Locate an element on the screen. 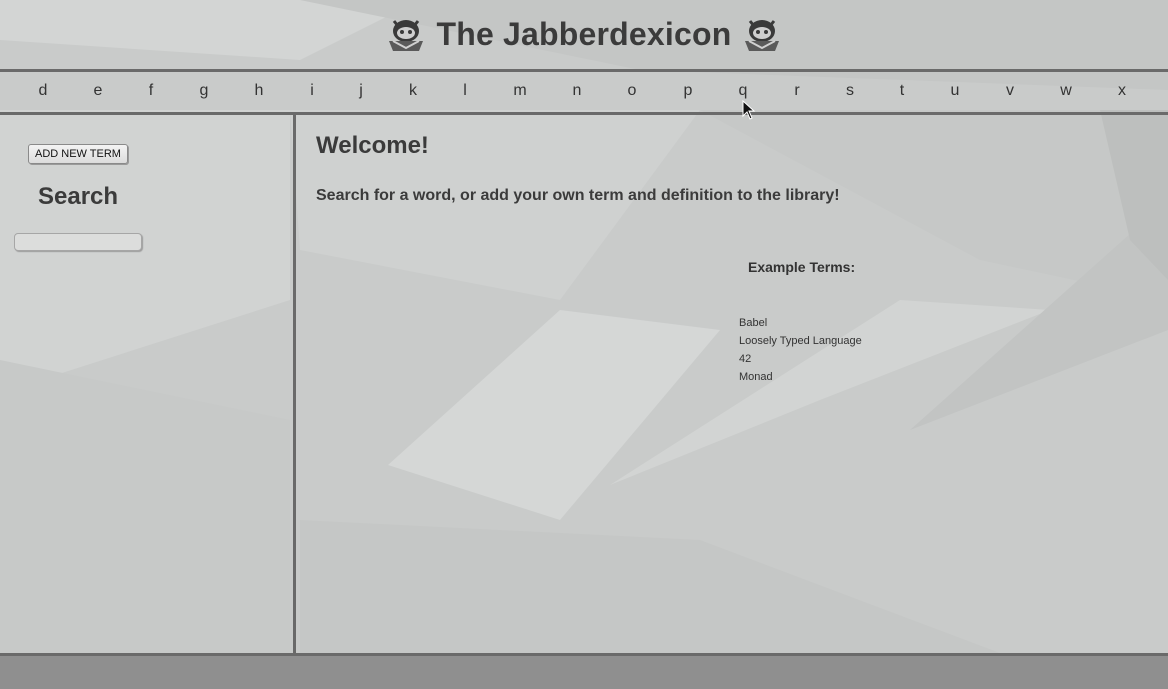 The image size is (1168, 689). letter-link-k: k is located at coordinates (413, 91).